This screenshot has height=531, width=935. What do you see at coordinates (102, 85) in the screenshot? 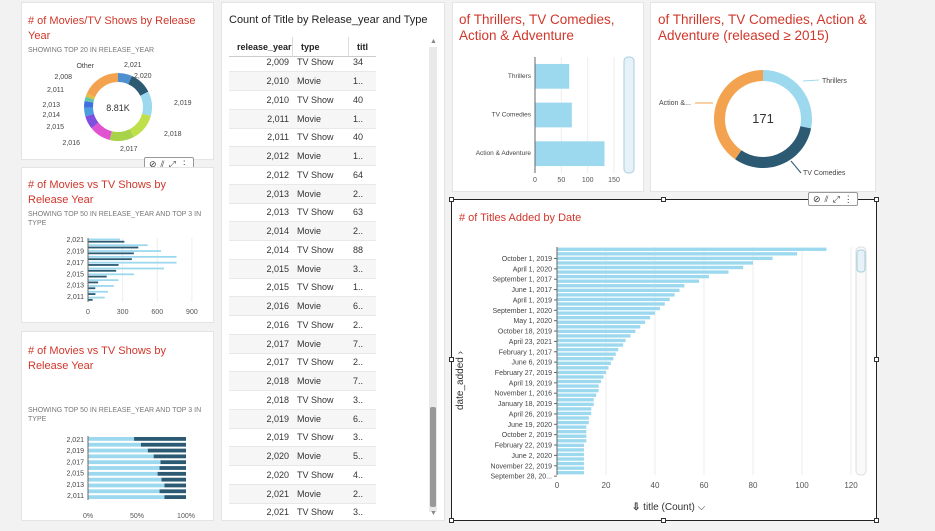
I see `pie-slice` at bounding box center [102, 85].